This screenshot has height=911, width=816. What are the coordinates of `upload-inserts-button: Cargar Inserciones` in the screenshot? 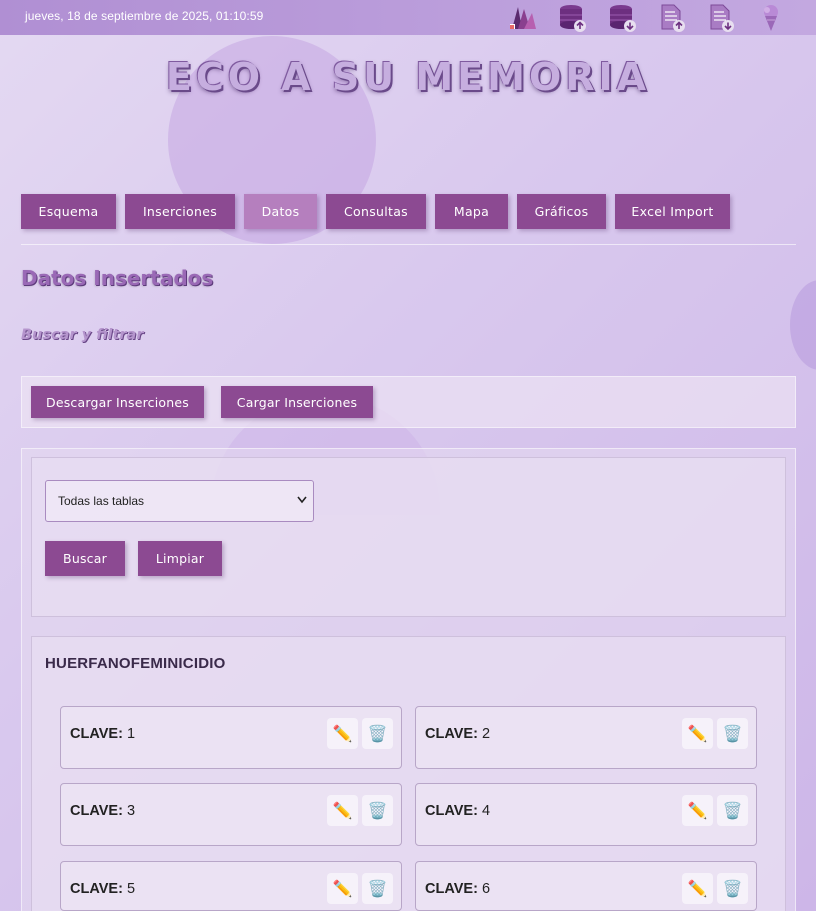 It's located at (297, 402).